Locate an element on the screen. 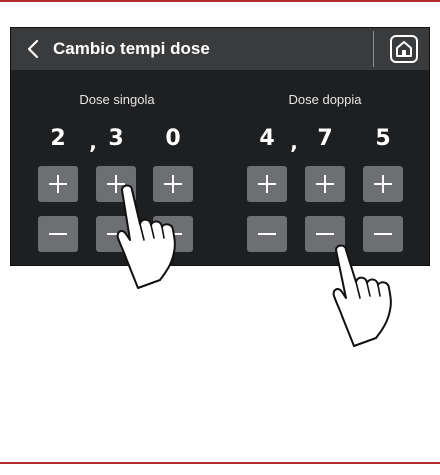 The image size is (440, 475). double-dose-label: Dose doppia is located at coordinates (325, 99).